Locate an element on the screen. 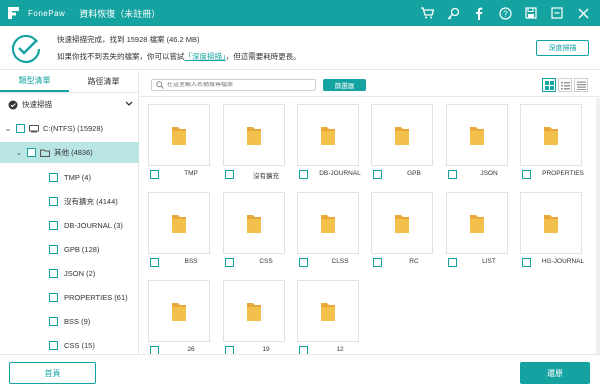 The height and width of the screenshot is (391, 600). sidebar-item-label: GPB (128) is located at coordinates (82, 249).